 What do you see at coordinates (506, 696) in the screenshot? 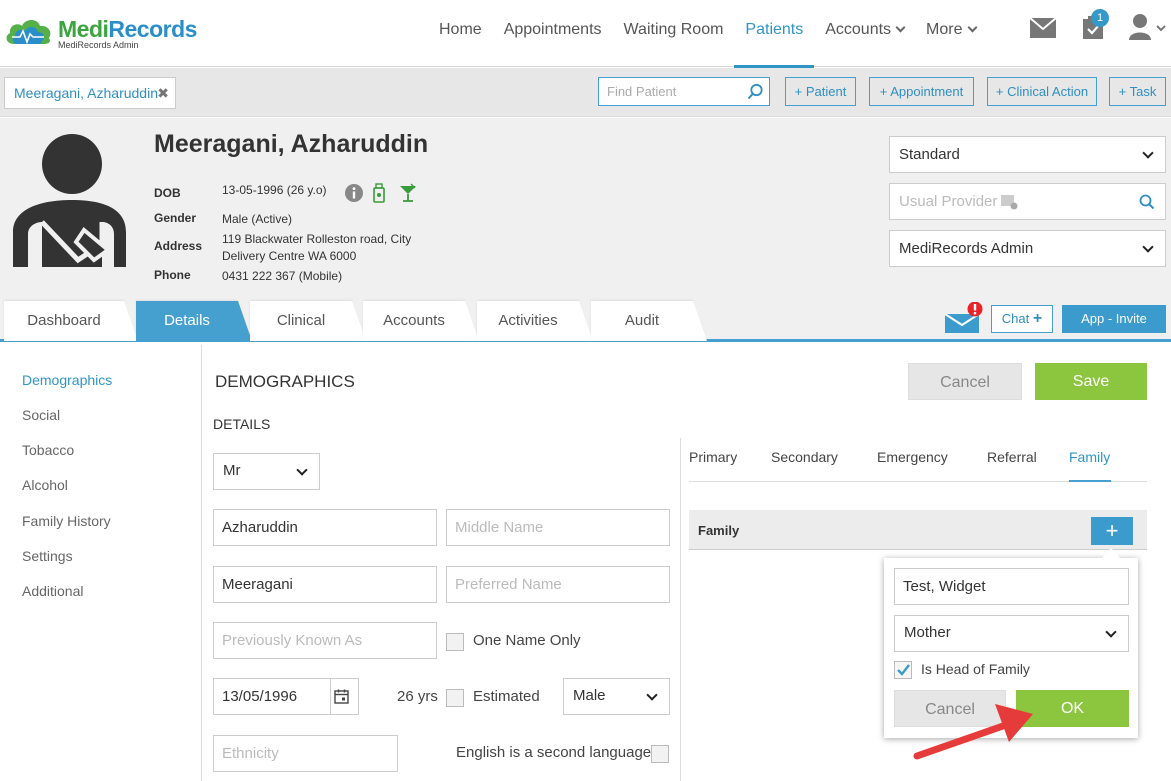
I see `estimated-label: Estimated` at bounding box center [506, 696].